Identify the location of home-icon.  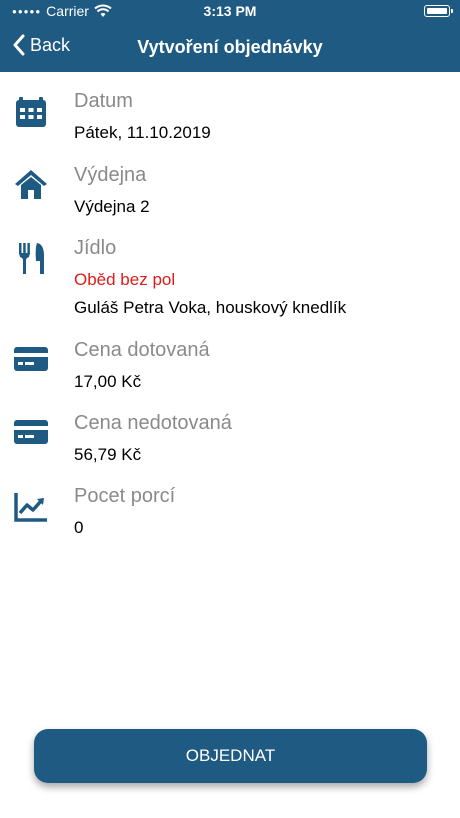
(31, 183).